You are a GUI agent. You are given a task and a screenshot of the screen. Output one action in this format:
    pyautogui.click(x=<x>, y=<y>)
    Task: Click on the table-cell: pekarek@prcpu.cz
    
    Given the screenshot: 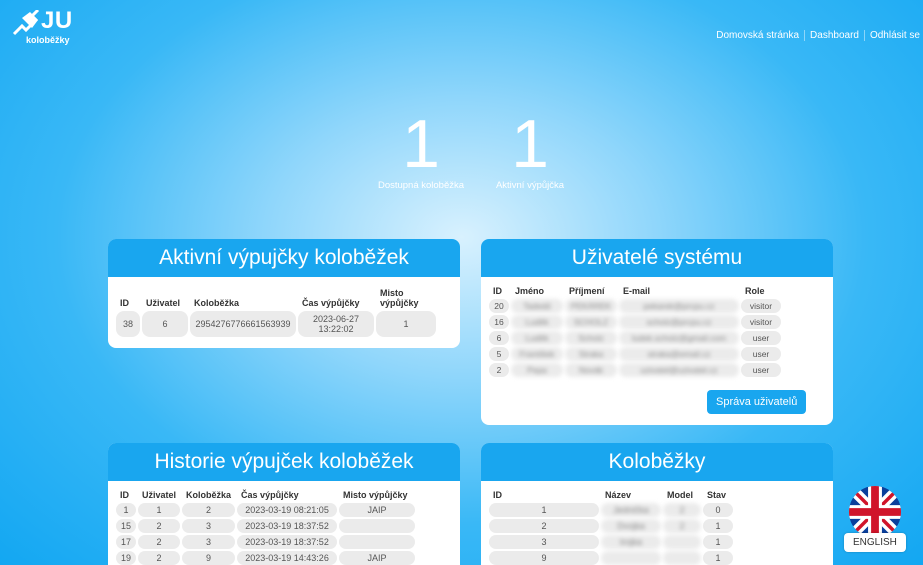 What is the action you would take?
    pyautogui.click(x=679, y=306)
    